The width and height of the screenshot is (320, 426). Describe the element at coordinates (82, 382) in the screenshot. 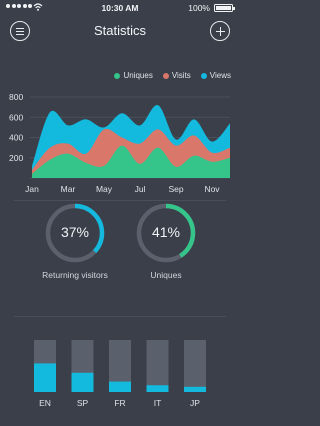

I see `bar-sp` at that location.